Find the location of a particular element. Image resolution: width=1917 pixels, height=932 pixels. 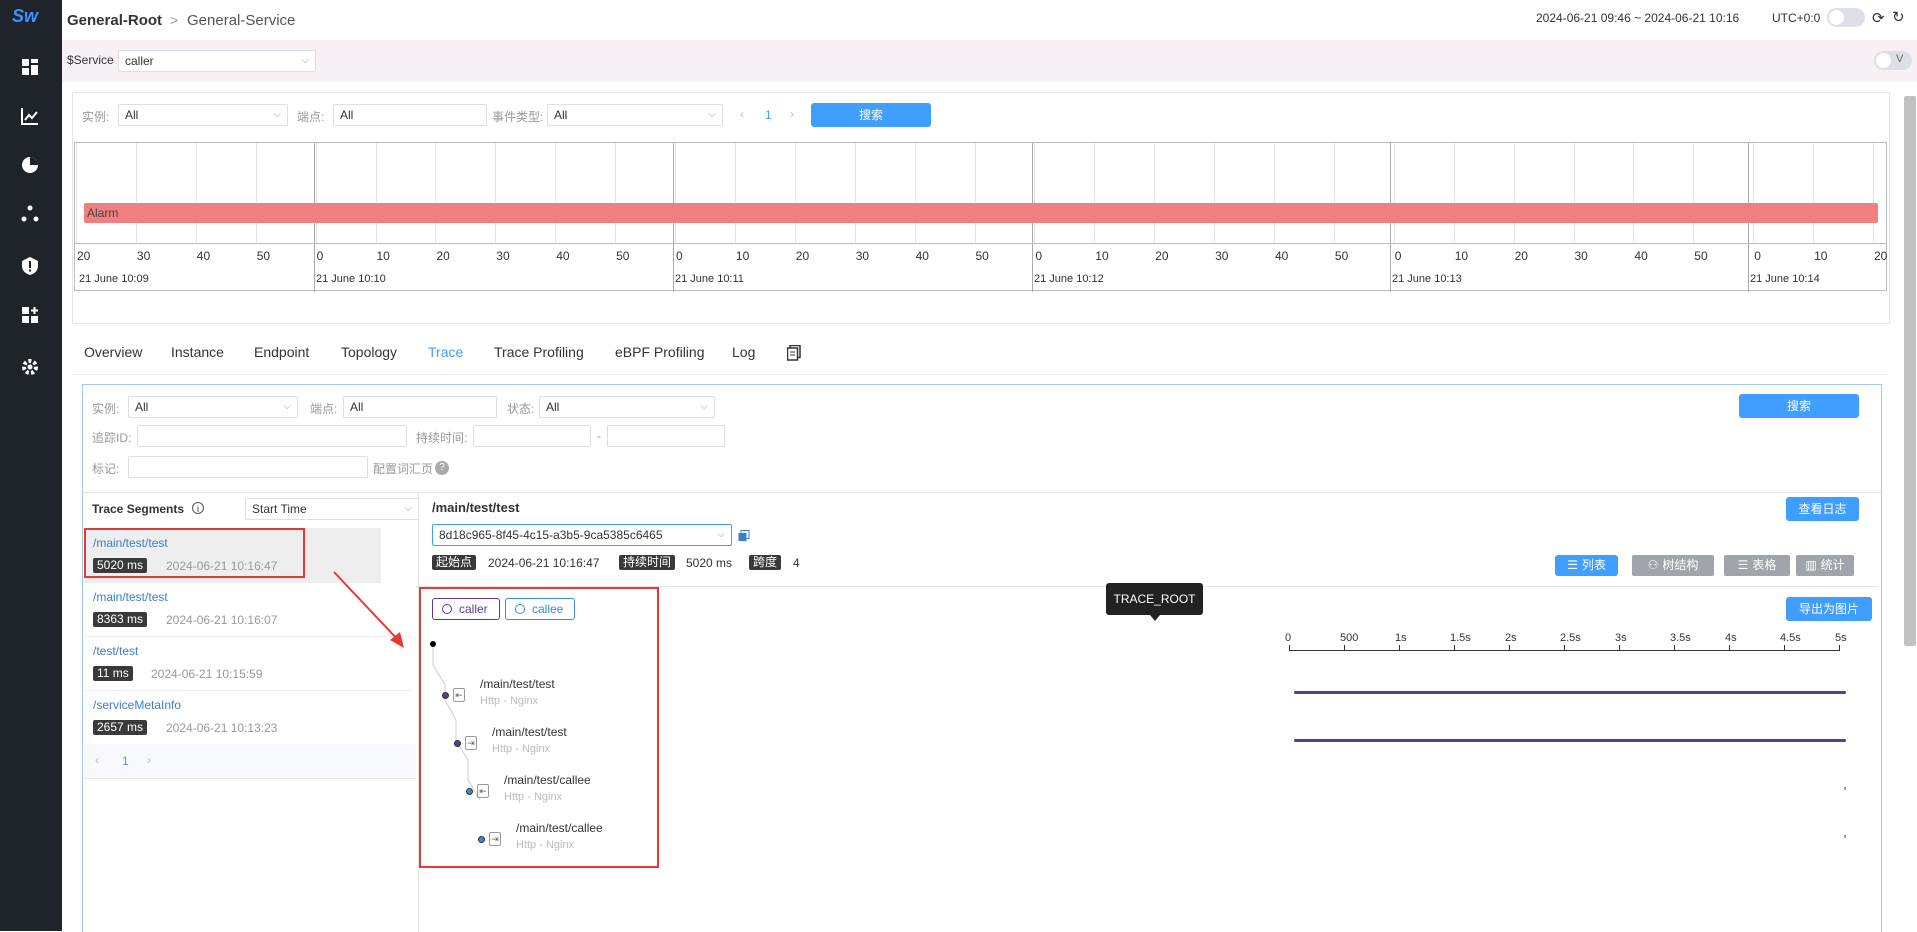

trace-title: /main/test/test is located at coordinates (476, 507).